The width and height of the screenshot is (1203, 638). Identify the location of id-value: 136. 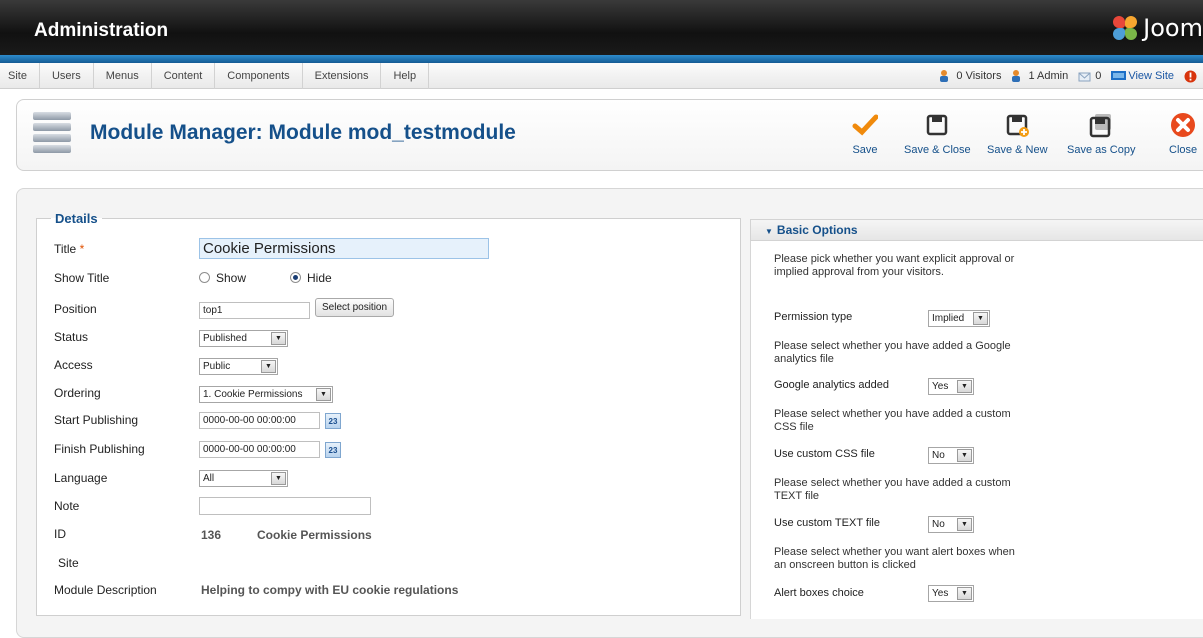
(211, 535).